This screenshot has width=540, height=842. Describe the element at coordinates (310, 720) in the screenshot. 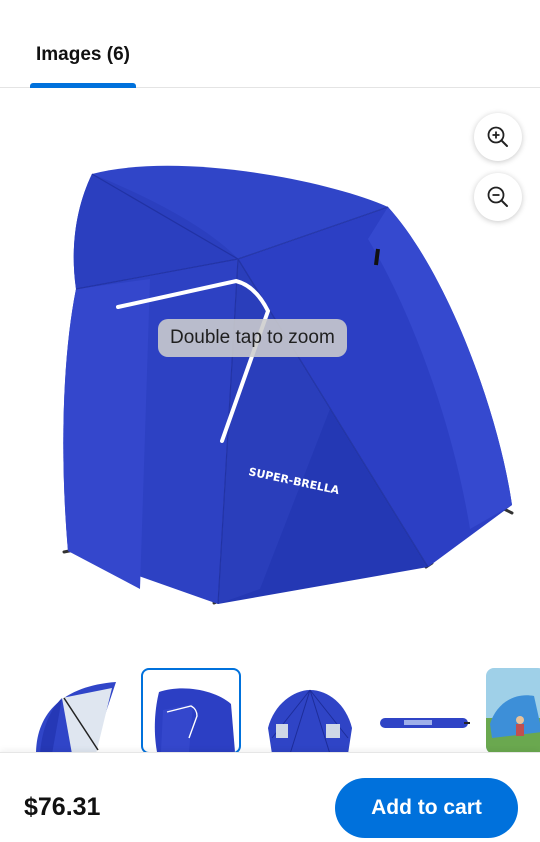

I see `umbrella-open-view-thumbnail` at that location.